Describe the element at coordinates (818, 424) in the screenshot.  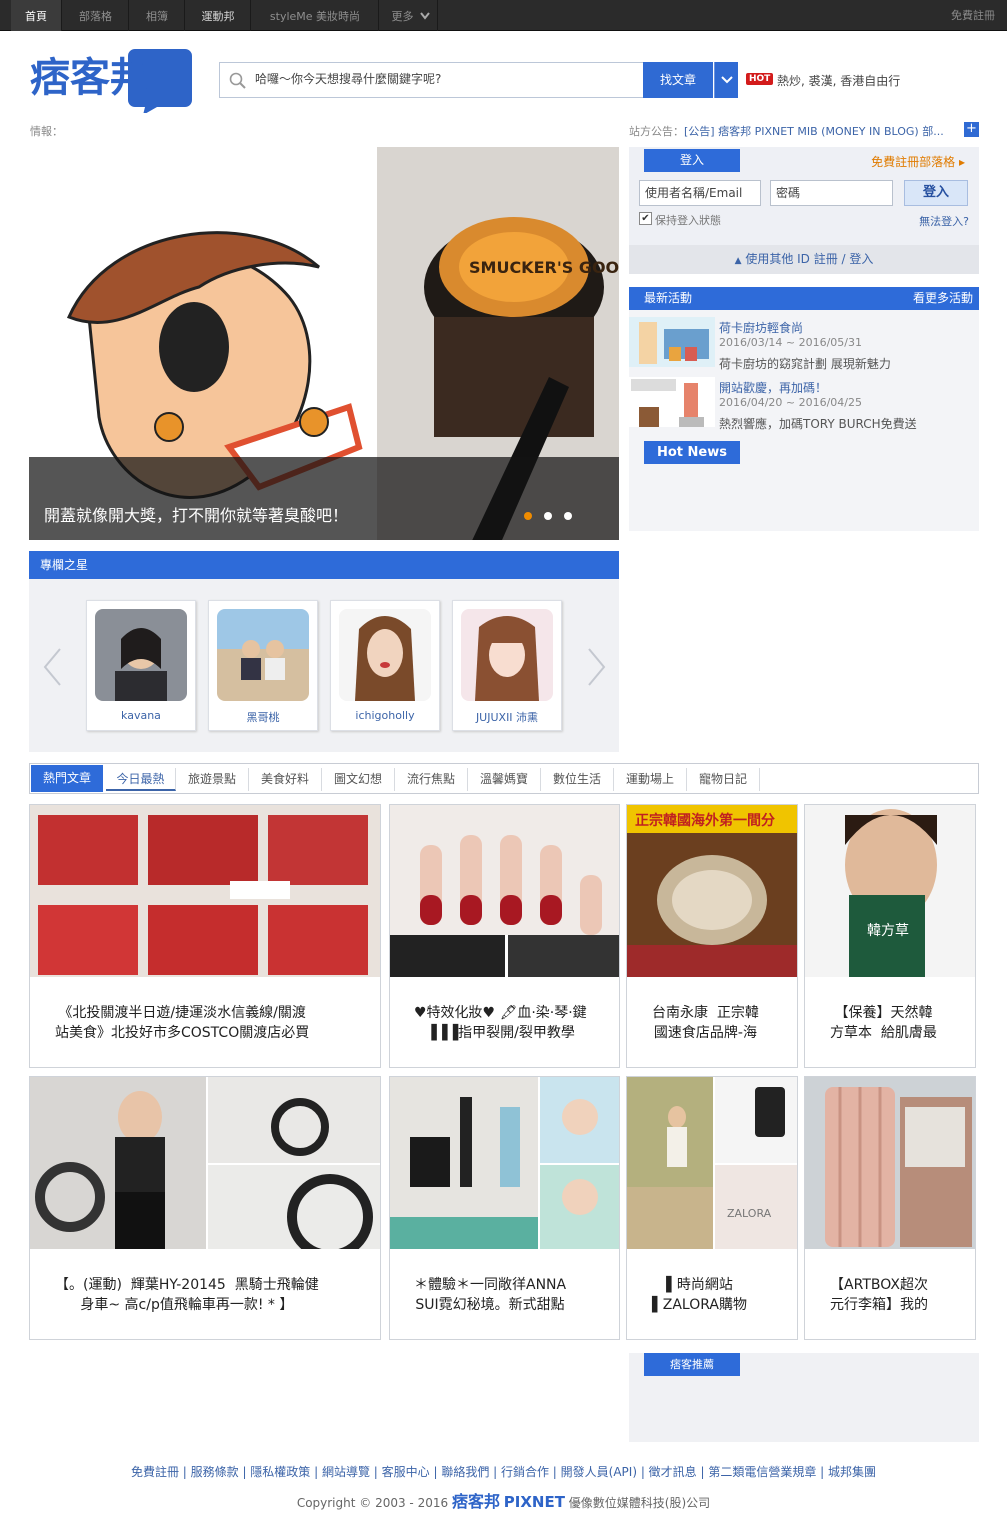
I see `activity-desc: 熱烈響應，加碼TORY BURCH免費送` at that location.